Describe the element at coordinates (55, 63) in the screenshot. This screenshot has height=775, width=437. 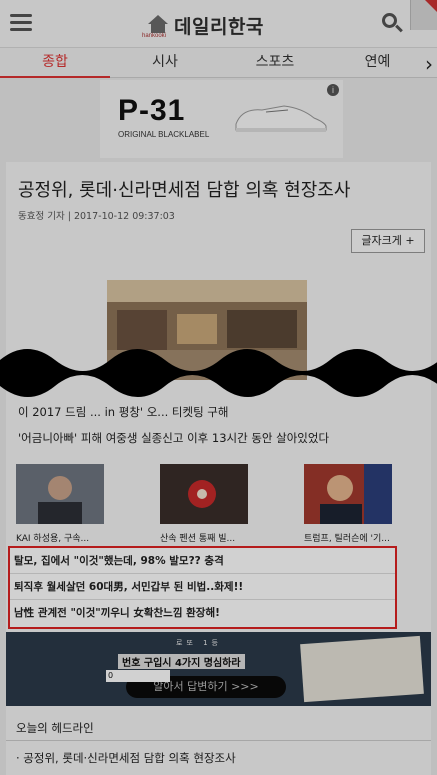
I see `tab-general: 종합` at that location.